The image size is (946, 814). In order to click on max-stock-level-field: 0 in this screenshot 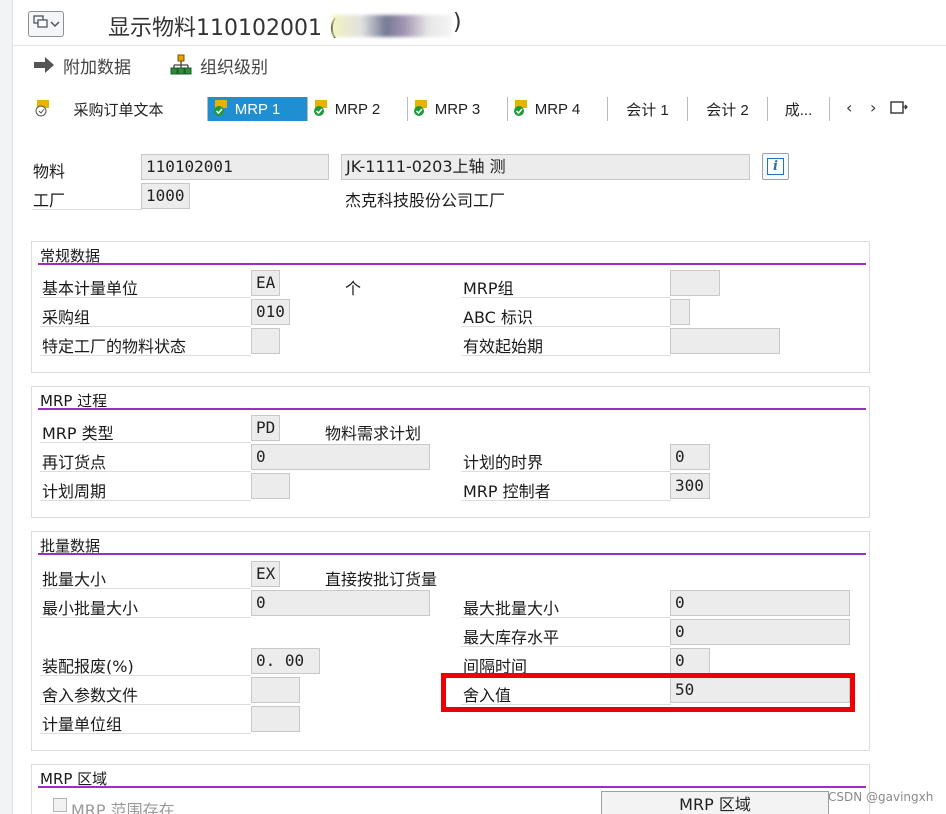, I will do `click(760, 632)`.